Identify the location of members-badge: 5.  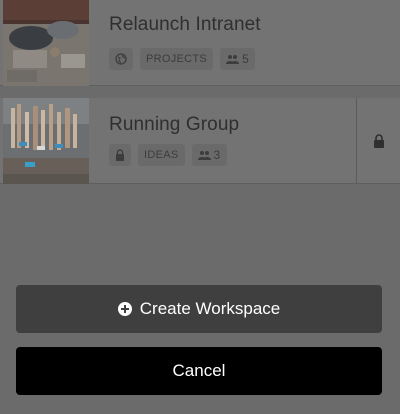
(238, 59).